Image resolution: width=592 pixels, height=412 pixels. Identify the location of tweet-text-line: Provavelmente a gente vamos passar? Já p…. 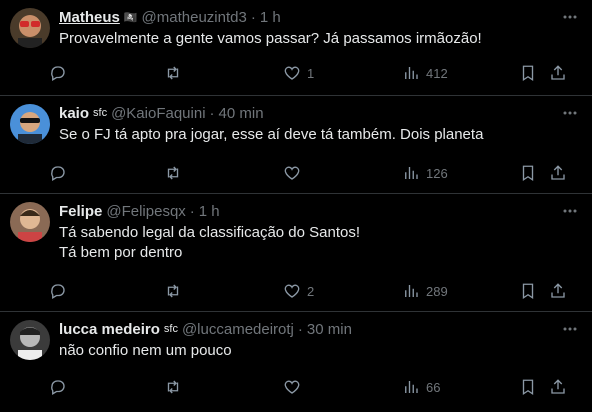
(270, 38).